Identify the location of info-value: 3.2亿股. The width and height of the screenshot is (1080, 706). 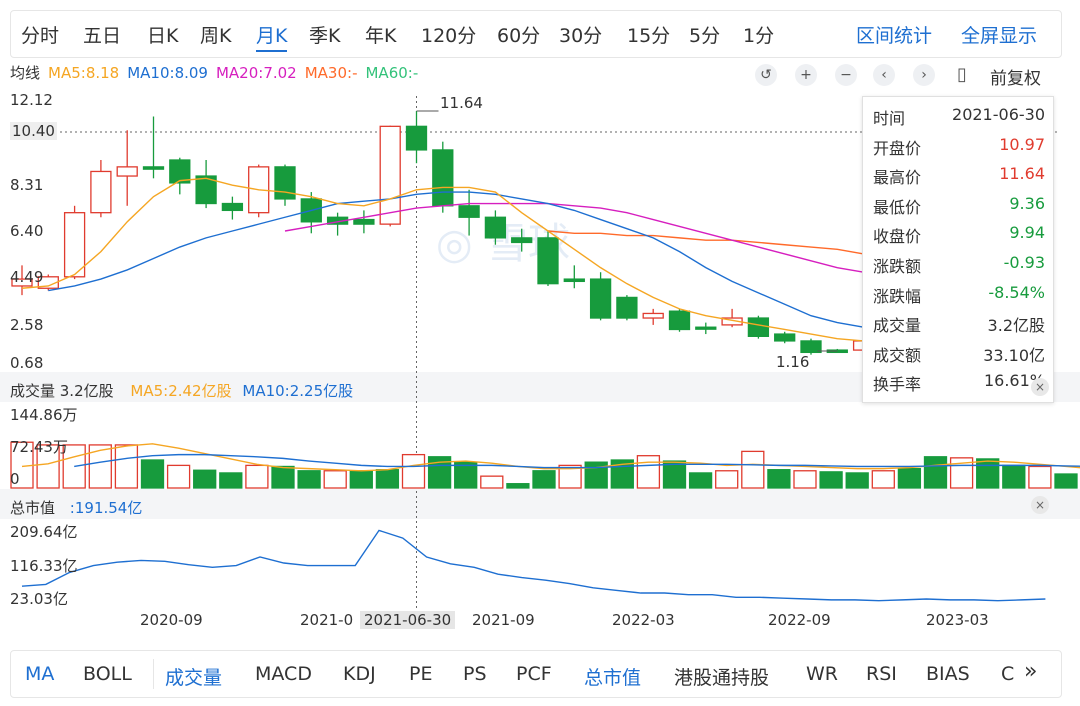
(1016, 326).